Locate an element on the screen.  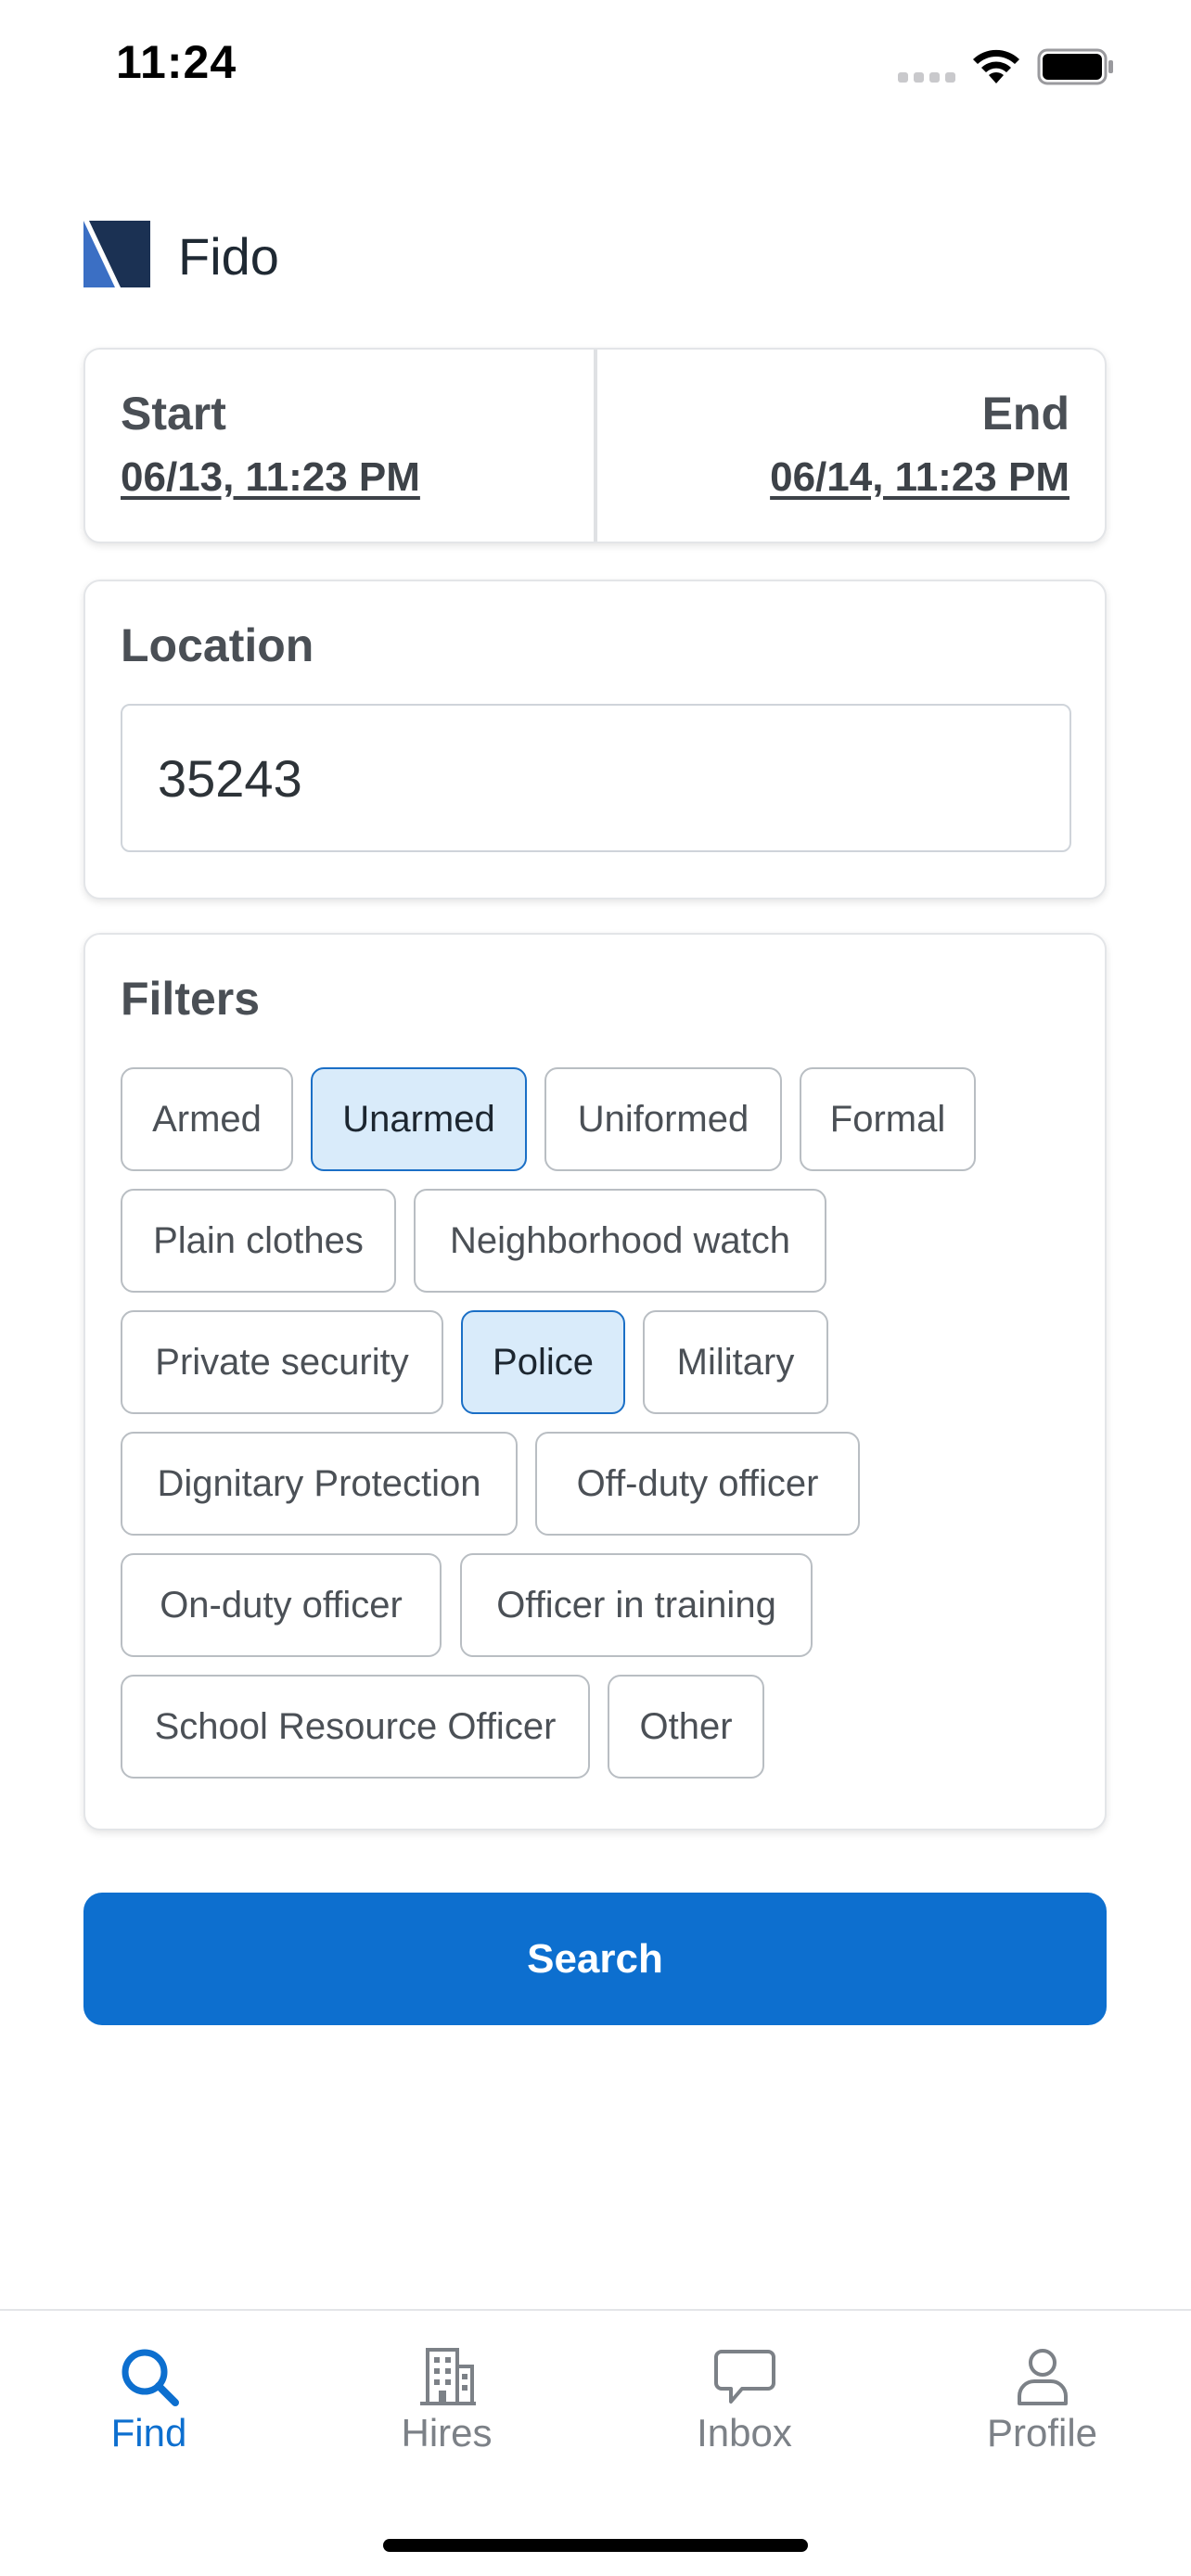
filter-chip-military: Military is located at coordinates (735, 1362).